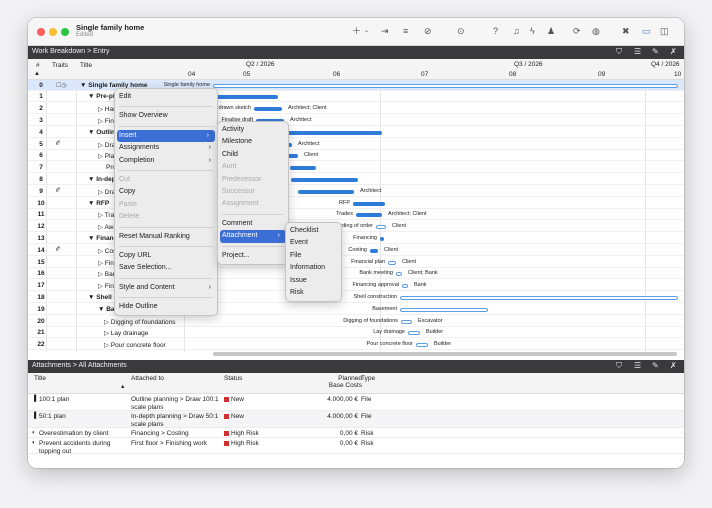  I want to click on table-row: 21 ▷ Lay drainage Lay drainage Builder, so click(356, 333).